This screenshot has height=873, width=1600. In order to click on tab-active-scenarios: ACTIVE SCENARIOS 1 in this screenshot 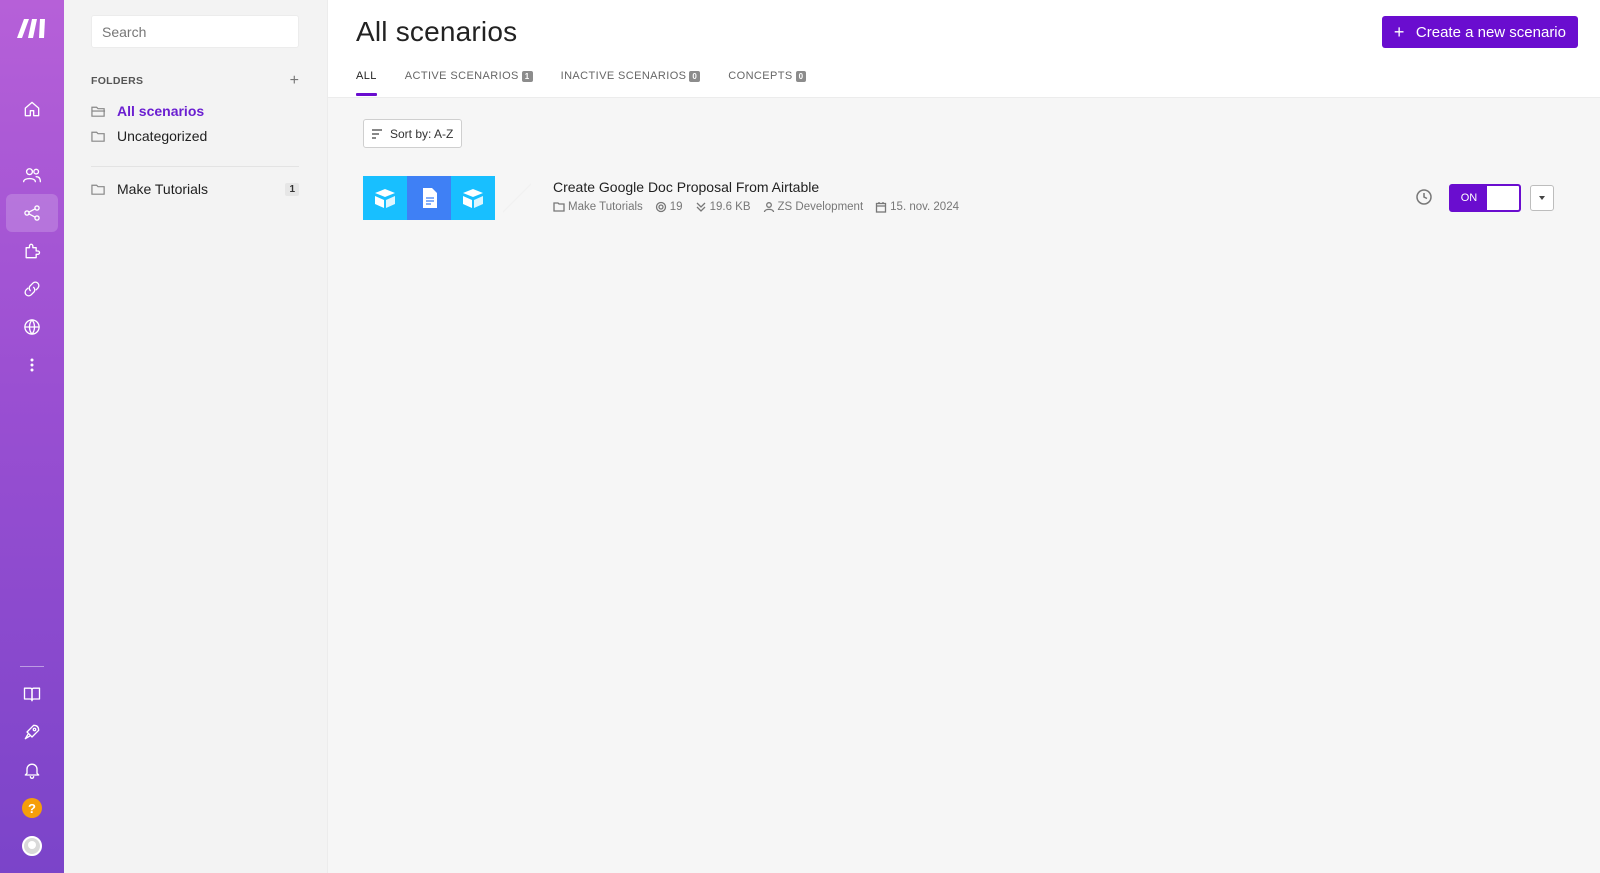, I will do `click(469, 83)`.